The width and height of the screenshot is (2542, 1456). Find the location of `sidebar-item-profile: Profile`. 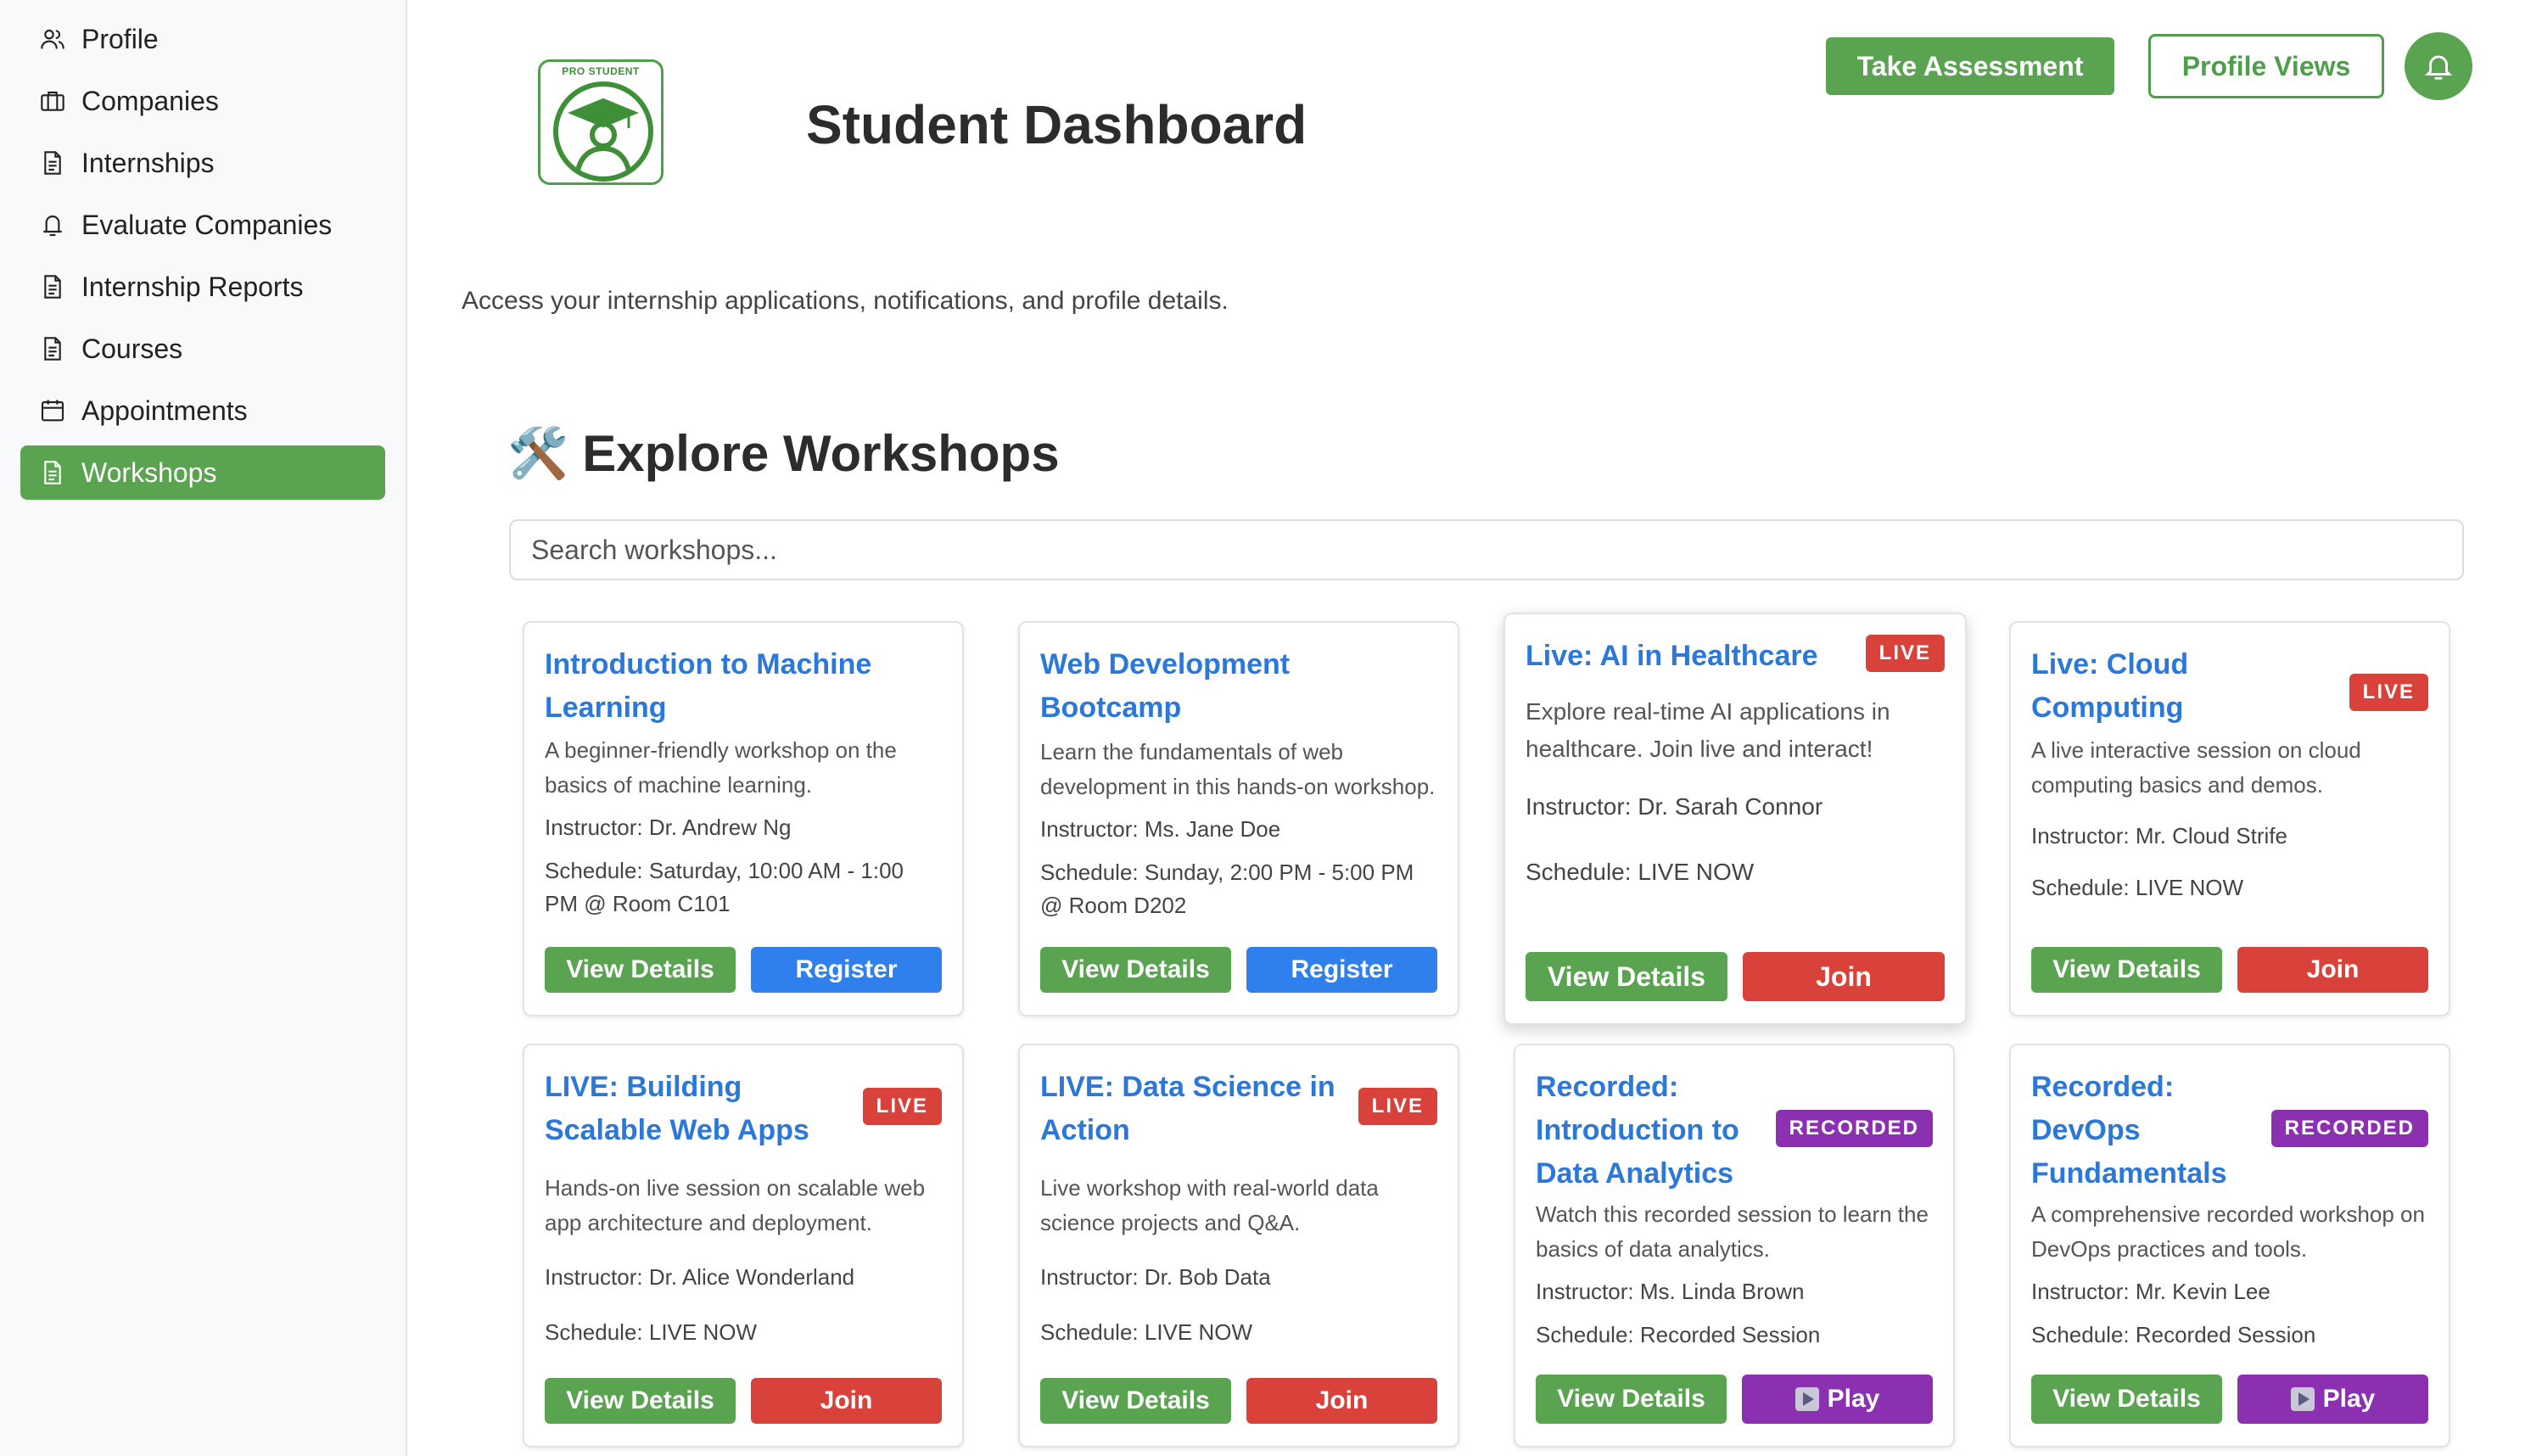

sidebar-item-profile: Profile is located at coordinates (202, 39).